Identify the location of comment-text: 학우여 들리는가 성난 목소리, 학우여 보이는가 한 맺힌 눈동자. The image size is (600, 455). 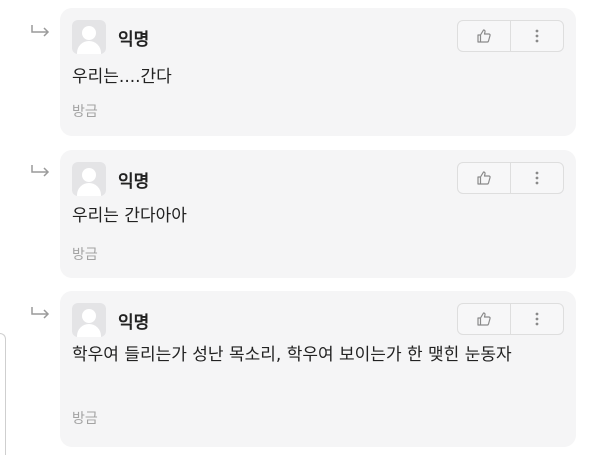
(292, 355).